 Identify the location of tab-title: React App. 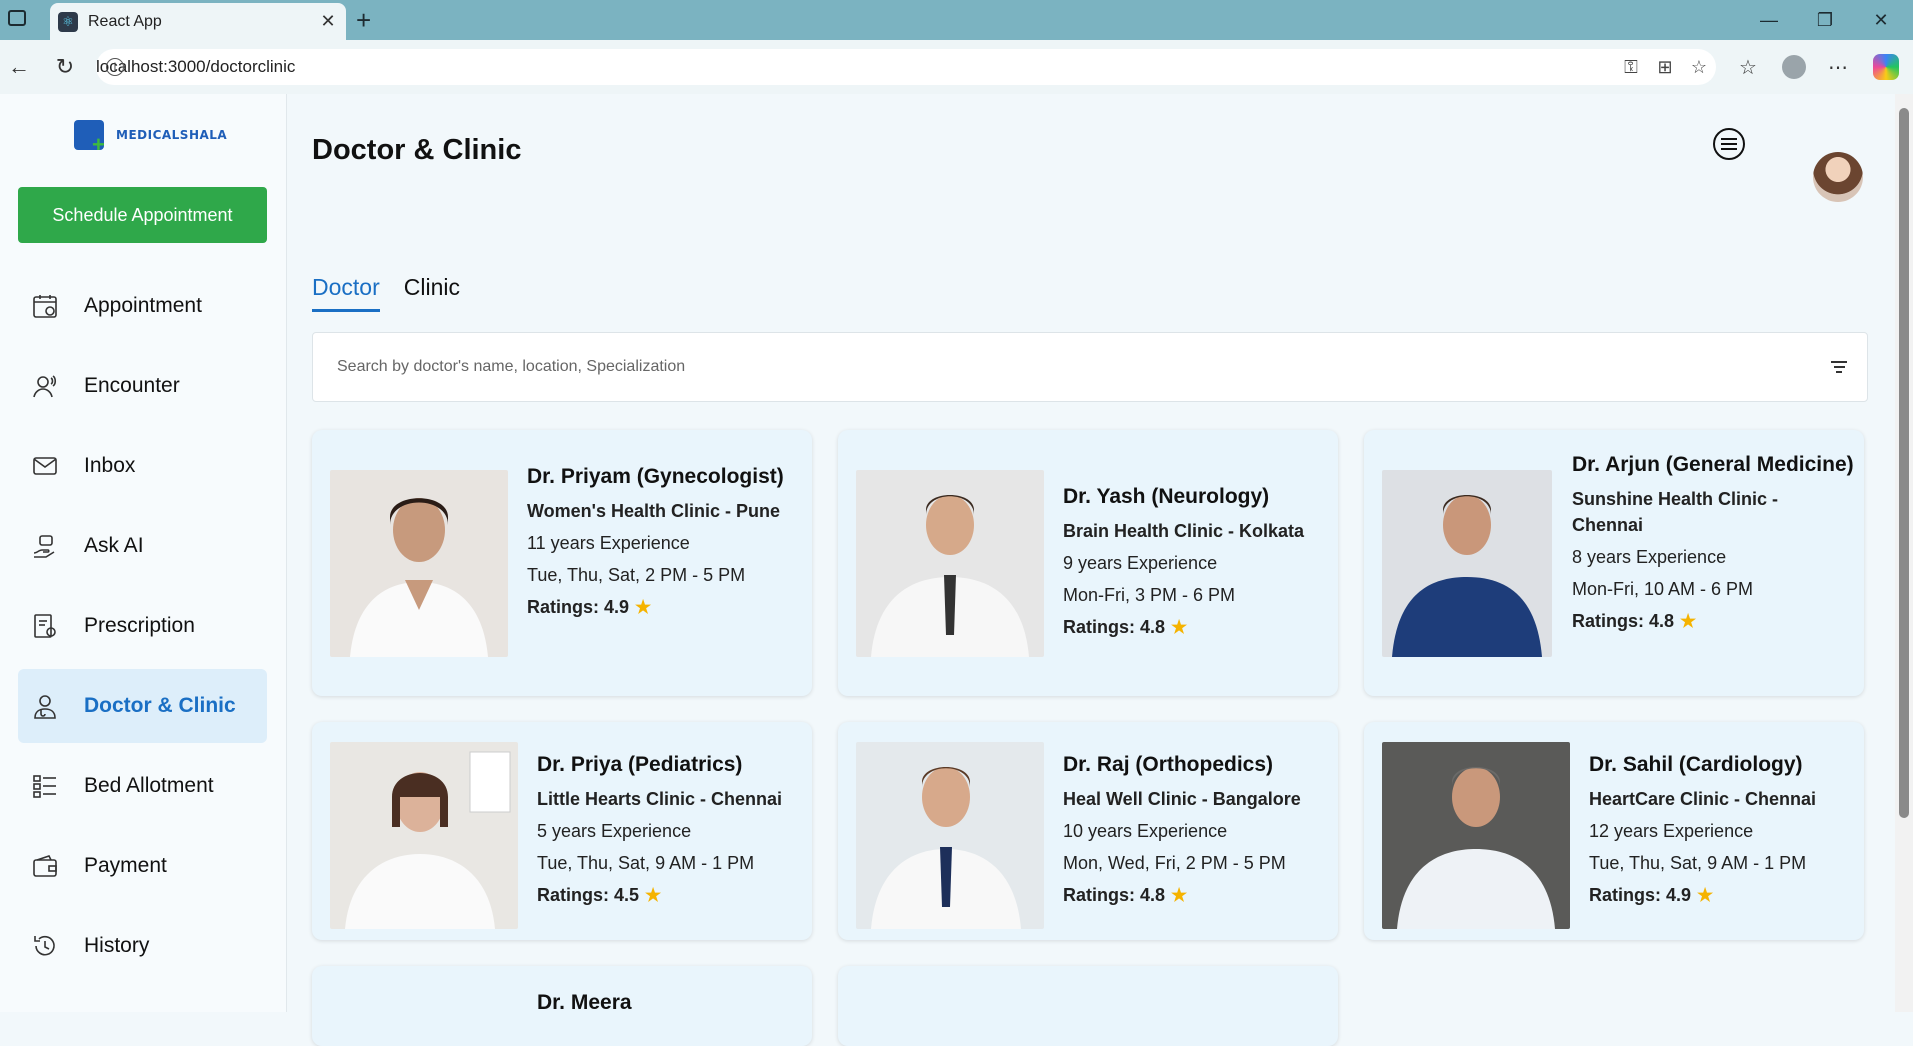
(125, 21).